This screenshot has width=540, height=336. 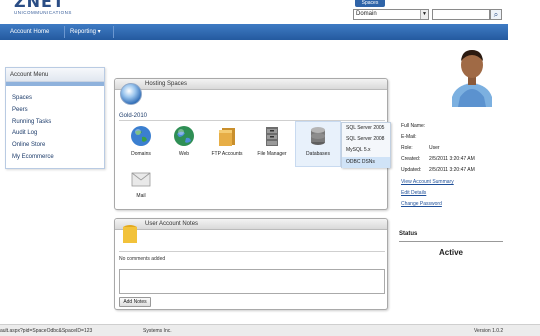 What do you see at coordinates (55, 134) in the screenshot?
I see `sidebar-item-audit-log: Audit Log` at bounding box center [55, 134].